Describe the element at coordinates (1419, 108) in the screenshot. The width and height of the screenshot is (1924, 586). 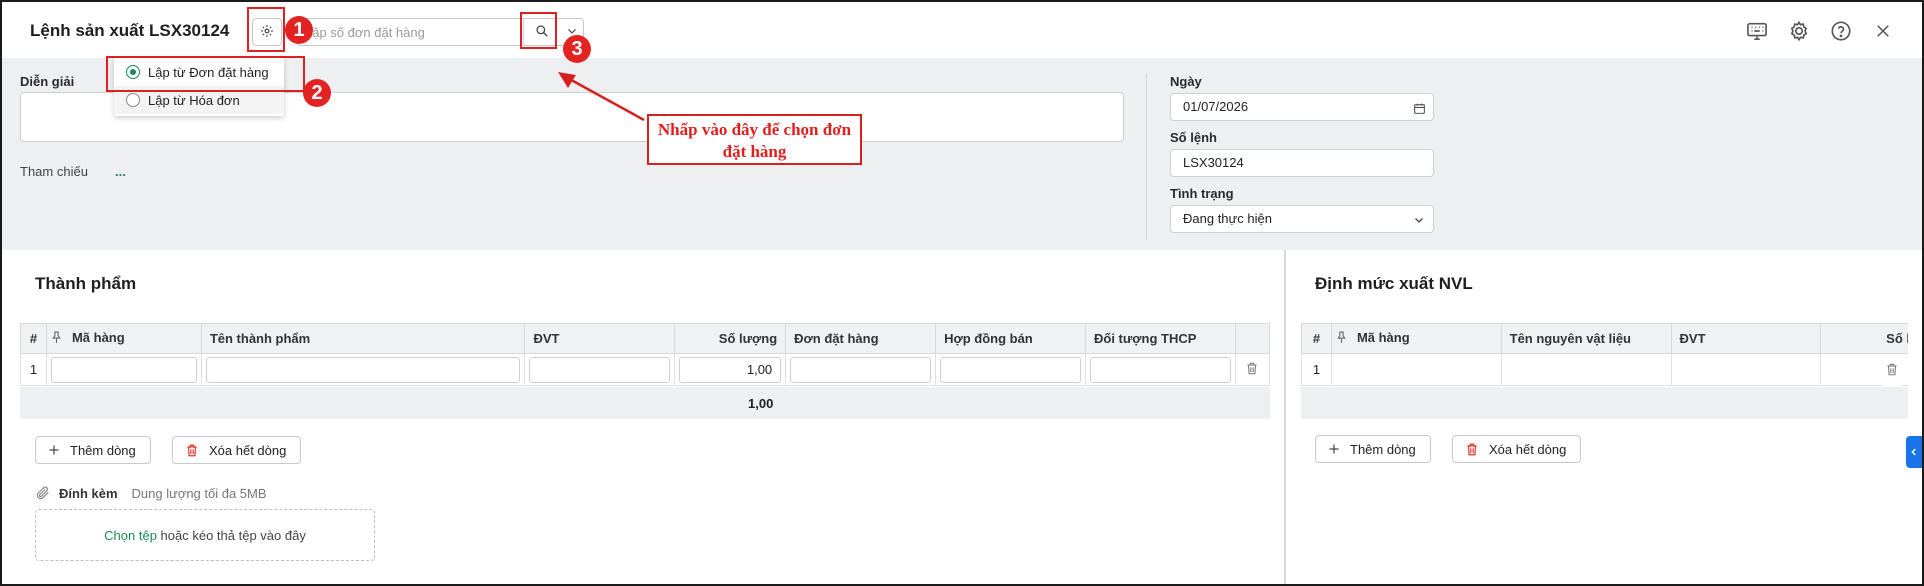
I see `calendar-icon` at that location.